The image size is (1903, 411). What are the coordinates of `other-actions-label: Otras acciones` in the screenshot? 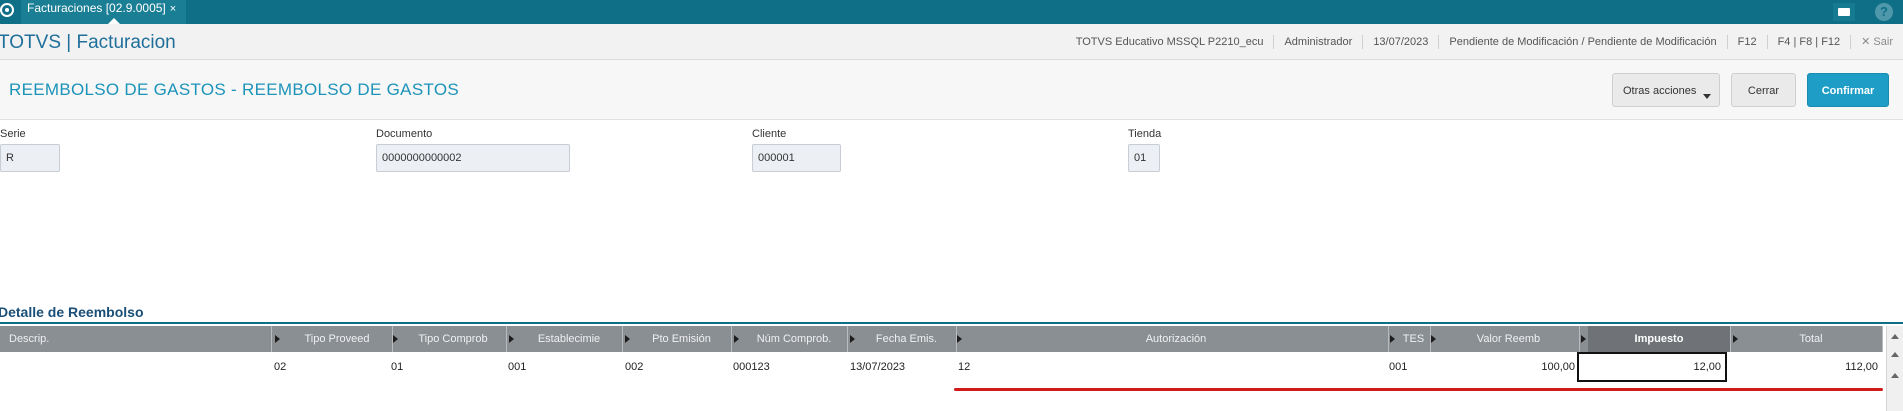 It's located at (1660, 91).